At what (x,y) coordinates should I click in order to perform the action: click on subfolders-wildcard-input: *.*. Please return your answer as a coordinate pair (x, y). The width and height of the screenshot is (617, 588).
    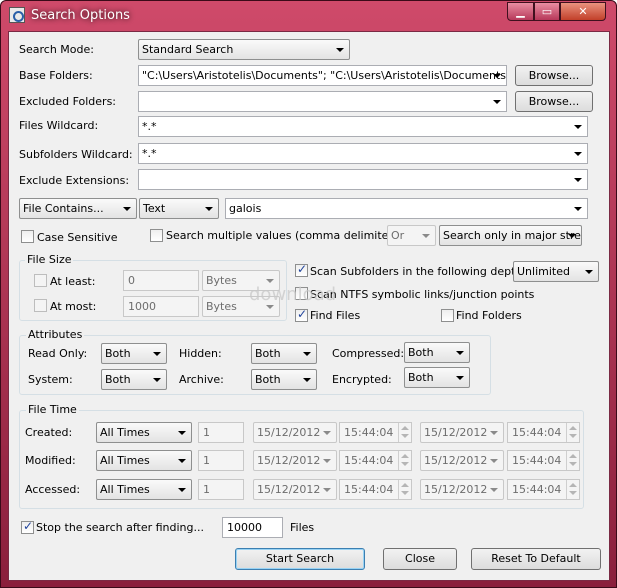
    Looking at the image, I should click on (363, 153).